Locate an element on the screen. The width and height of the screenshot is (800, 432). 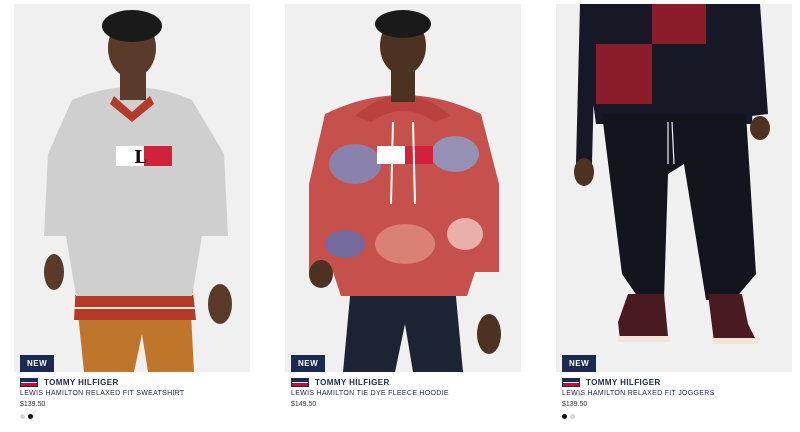
product-name-link: LEWIS HAMILTON RELAXED FIT JOGGERS is located at coordinates (638, 393).